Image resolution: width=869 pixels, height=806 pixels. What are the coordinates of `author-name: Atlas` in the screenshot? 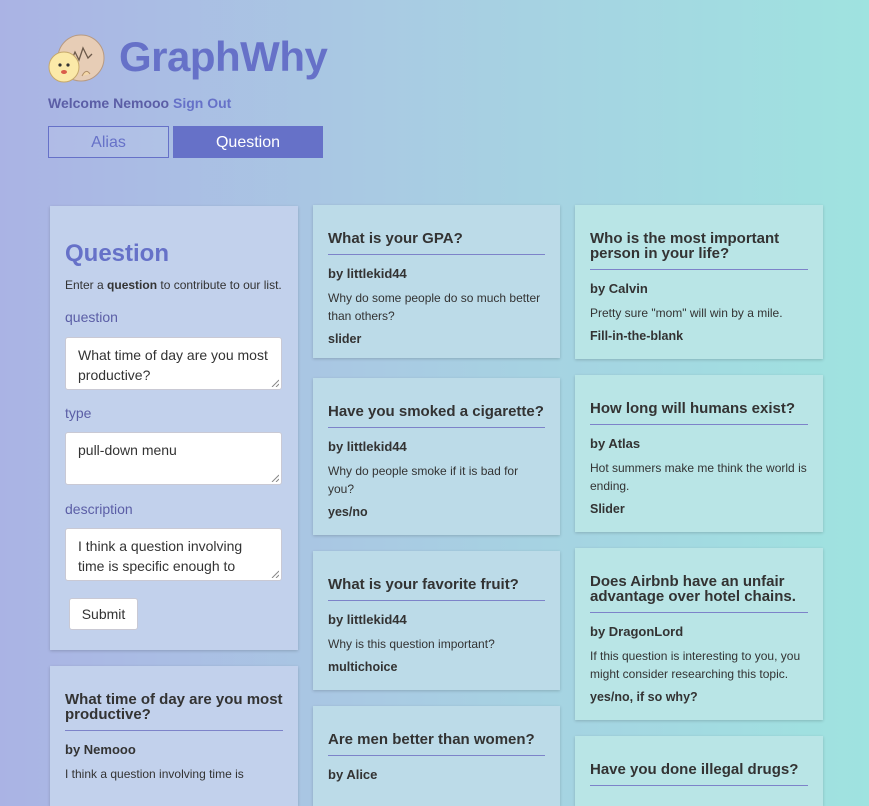 It's located at (624, 443).